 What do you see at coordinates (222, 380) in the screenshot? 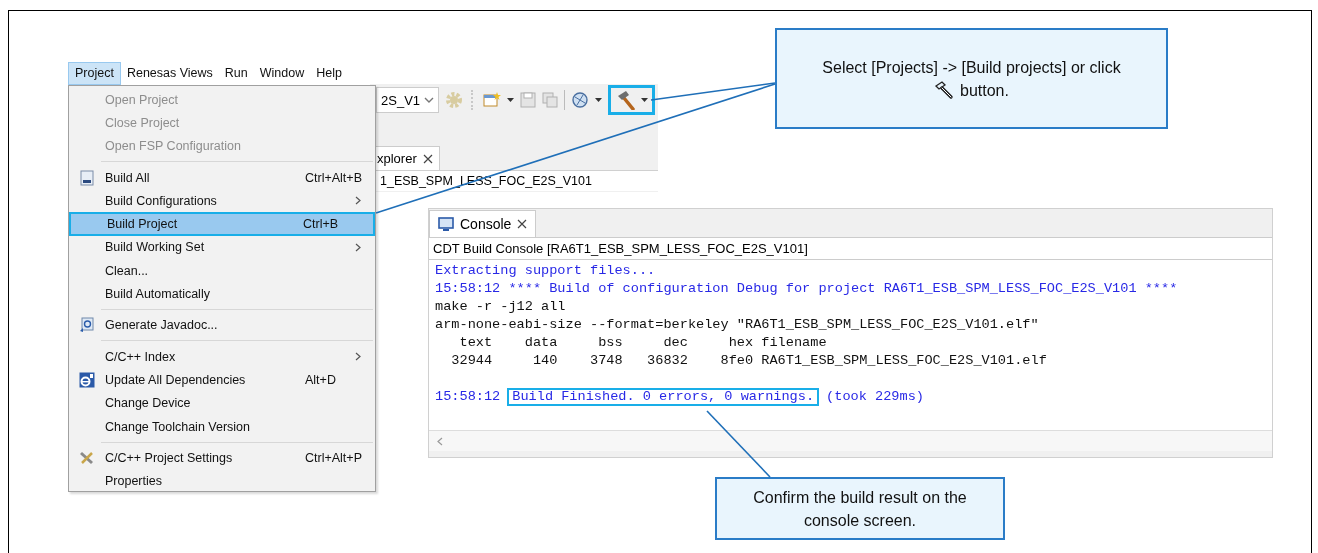
I see `menu-item: Update All Dependencies Alt+D` at bounding box center [222, 380].